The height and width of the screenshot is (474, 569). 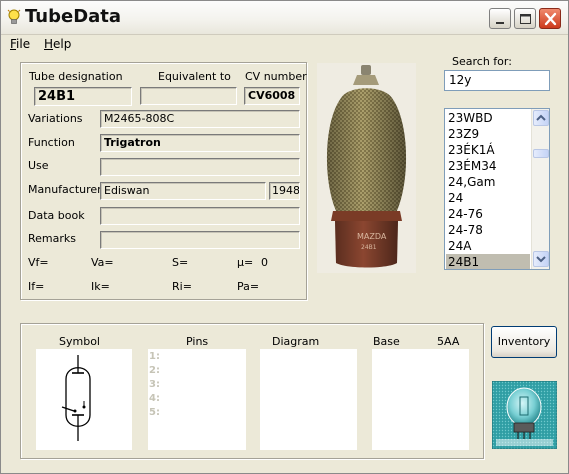 What do you see at coordinates (180, 262) in the screenshot?
I see `s-label: S=` at bounding box center [180, 262].